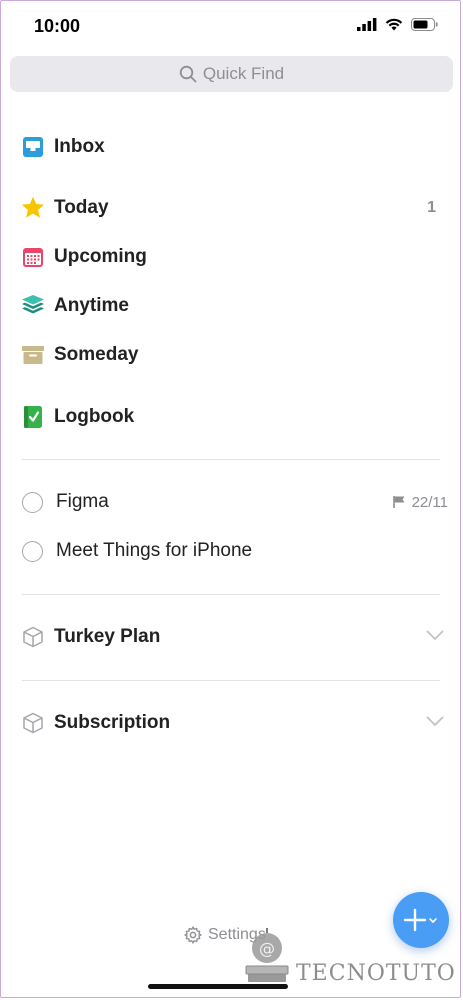 This screenshot has height=1000, width=463. Describe the element at coordinates (81, 207) in the screenshot. I see `nav-label-today: Today` at that location.